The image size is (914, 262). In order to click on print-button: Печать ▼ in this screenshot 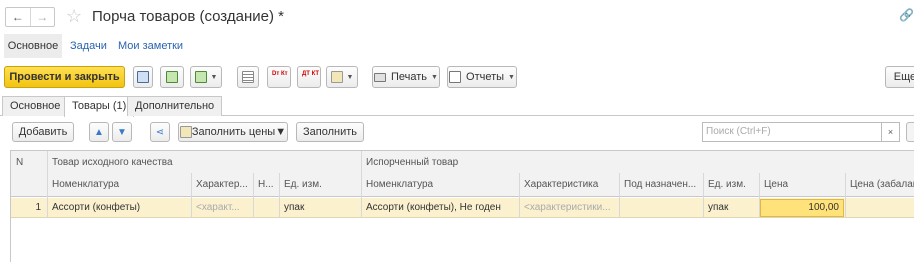, I will do `click(406, 77)`.